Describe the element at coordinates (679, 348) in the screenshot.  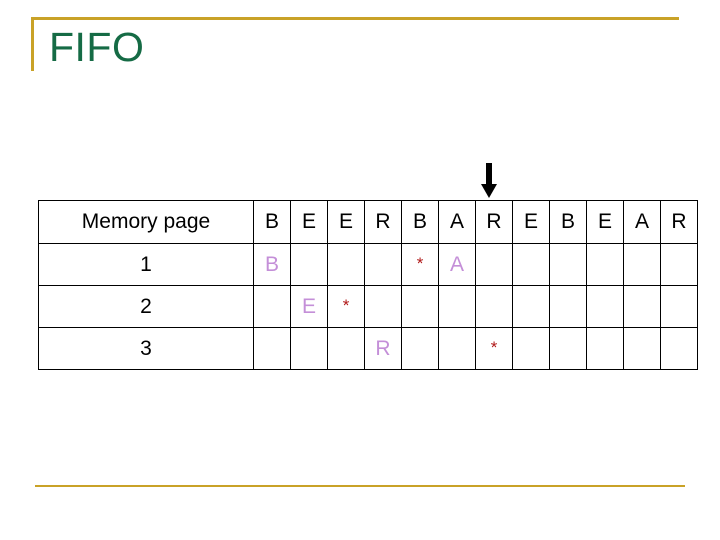
I see `empty-cell-r2-c11` at that location.